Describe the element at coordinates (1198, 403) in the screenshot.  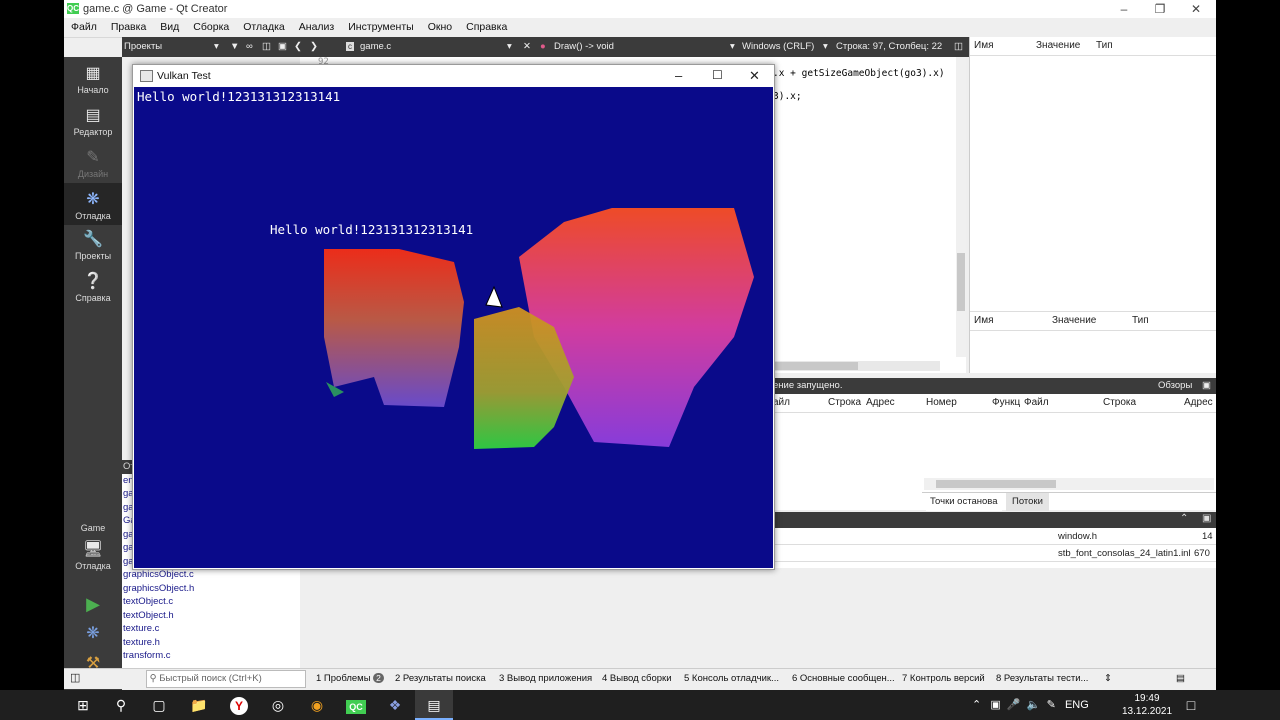
I see `threads-col-address: Адрес` at that location.